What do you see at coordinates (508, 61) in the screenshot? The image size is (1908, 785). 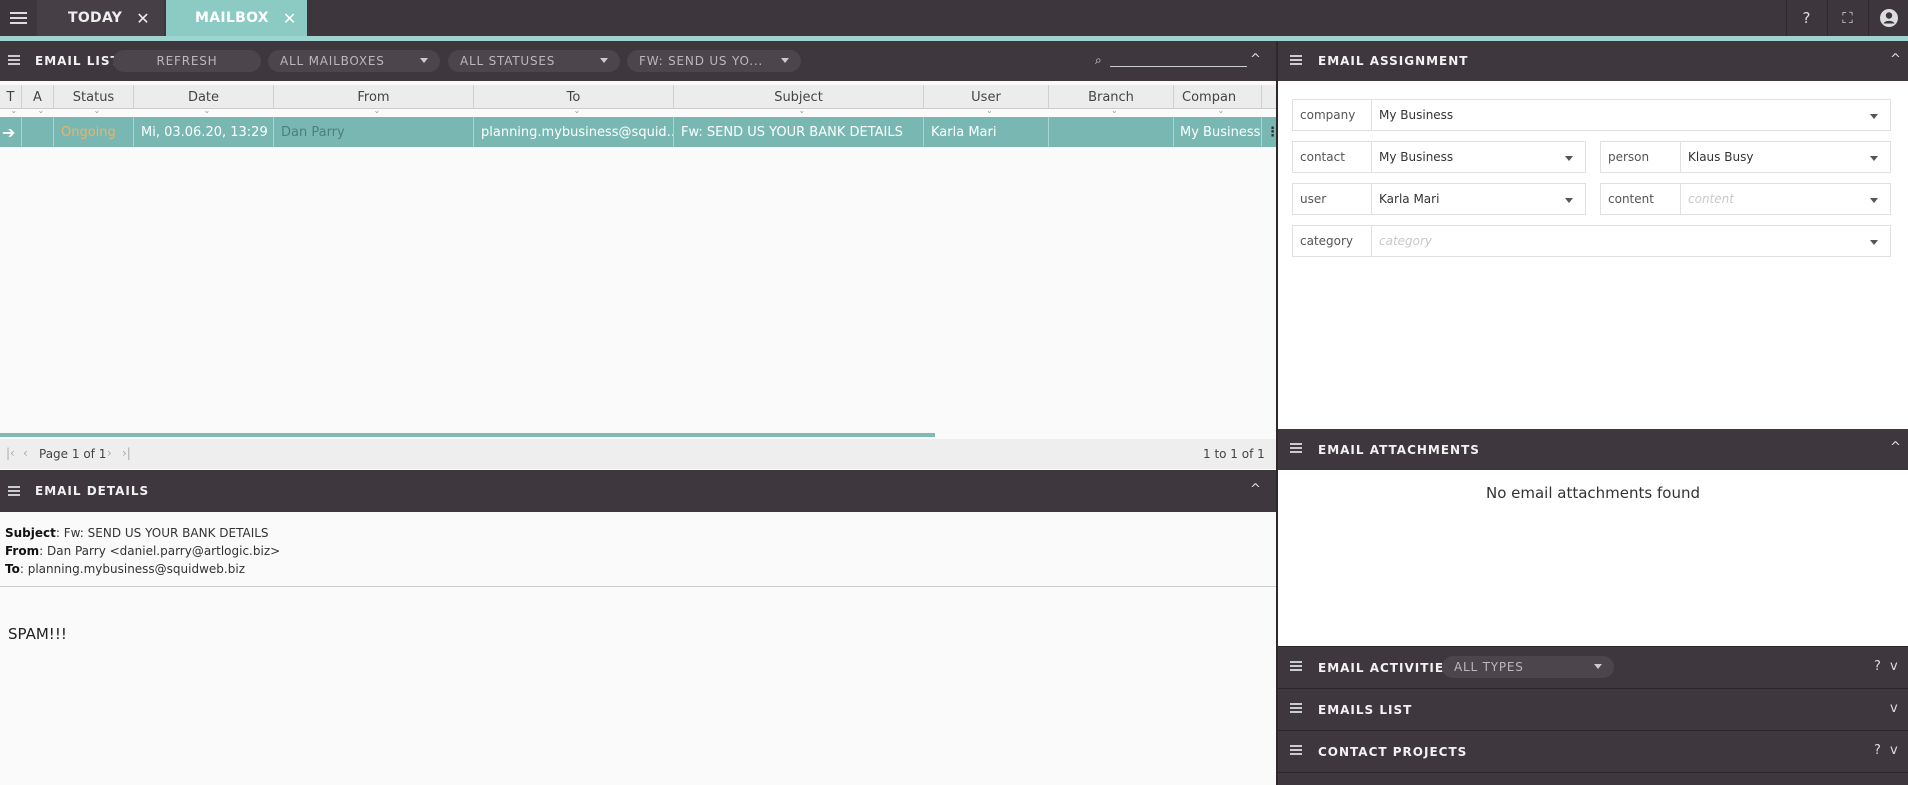 I see `status-filter-label: ALL STATUSES` at bounding box center [508, 61].